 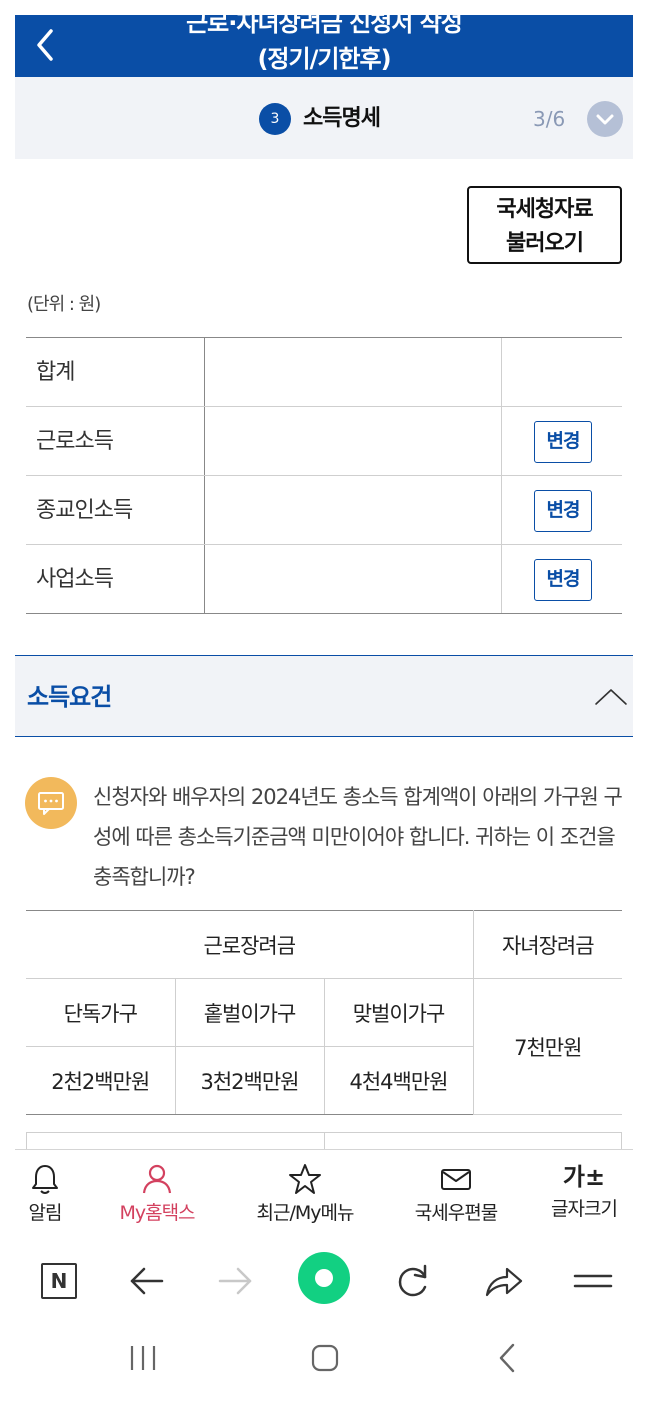 What do you see at coordinates (275, 119) in the screenshot?
I see `step-number-badge: 3` at bounding box center [275, 119].